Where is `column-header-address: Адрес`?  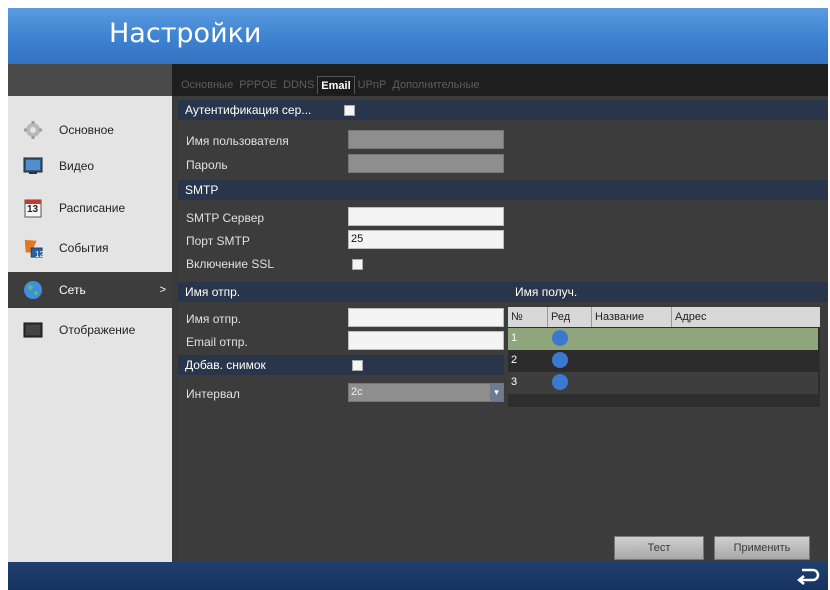
column-header-address: Адрес is located at coordinates (746, 317).